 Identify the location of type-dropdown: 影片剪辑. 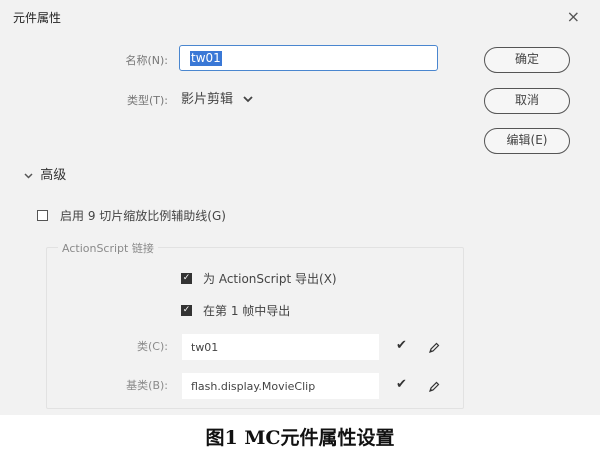
(217, 97).